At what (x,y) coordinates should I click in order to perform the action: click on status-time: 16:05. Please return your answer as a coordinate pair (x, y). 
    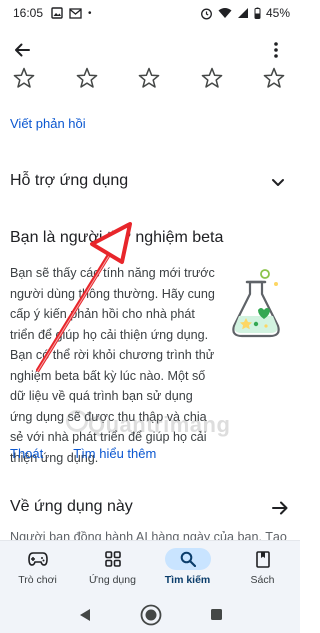
    Looking at the image, I should click on (28, 13).